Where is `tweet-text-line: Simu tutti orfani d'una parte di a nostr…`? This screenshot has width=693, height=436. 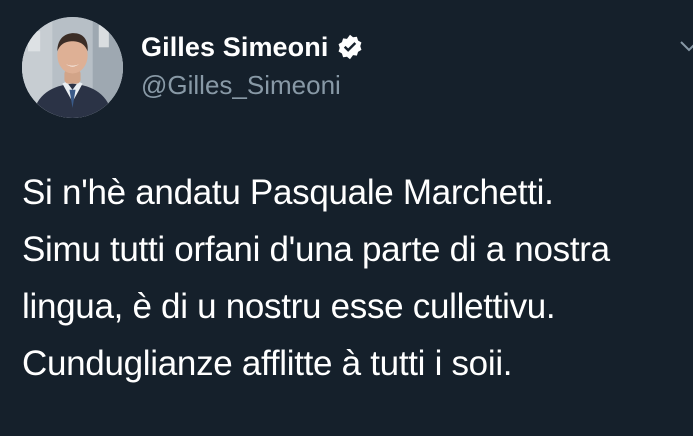
tweet-text-line: Simu tutti orfani d'una parte di a nostr… is located at coordinates (316, 249).